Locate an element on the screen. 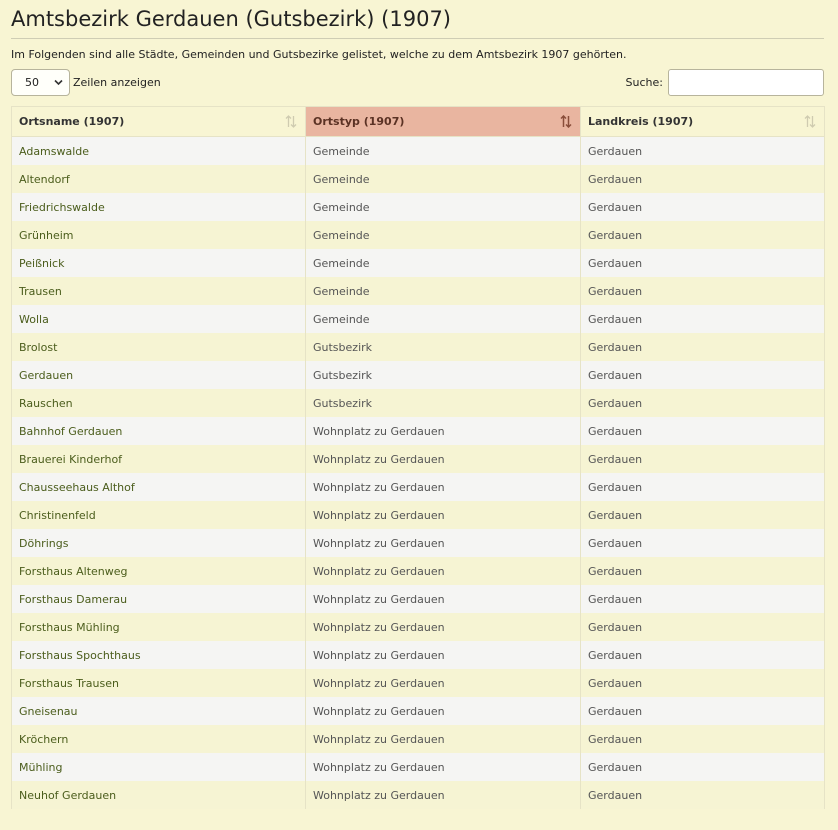 This screenshot has height=830, width=838. page-title: Amtsbezirk Gerdauen (Gutsbezirk) (1907) is located at coordinates (231, 19).